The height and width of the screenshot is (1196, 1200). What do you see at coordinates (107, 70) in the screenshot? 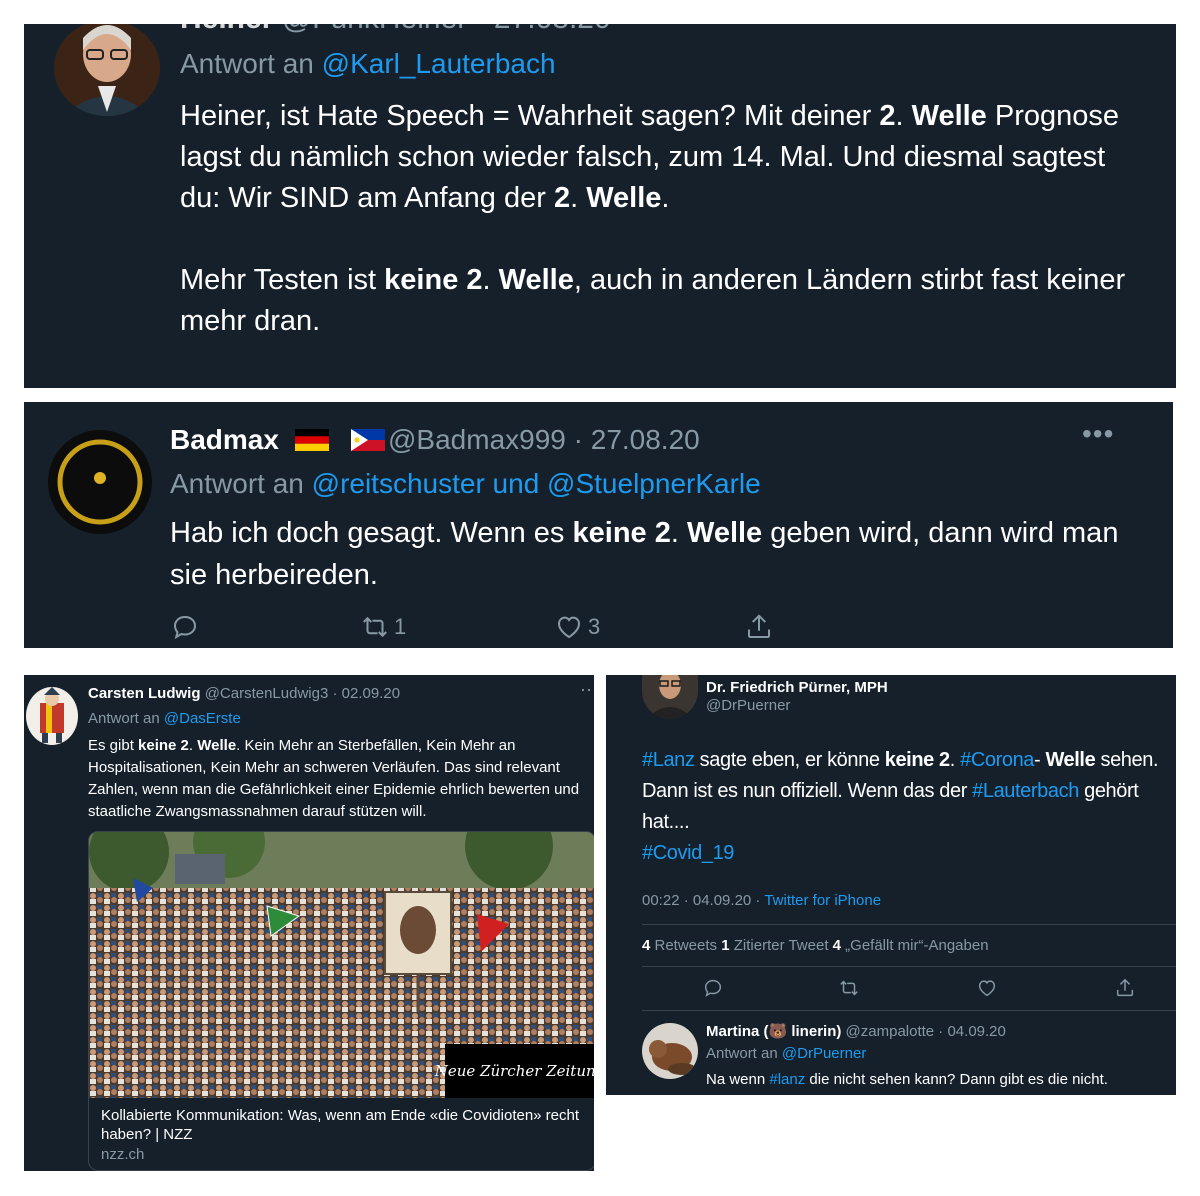
I see `avatar-karl-lauterbach` at bounding box center [107, 70].